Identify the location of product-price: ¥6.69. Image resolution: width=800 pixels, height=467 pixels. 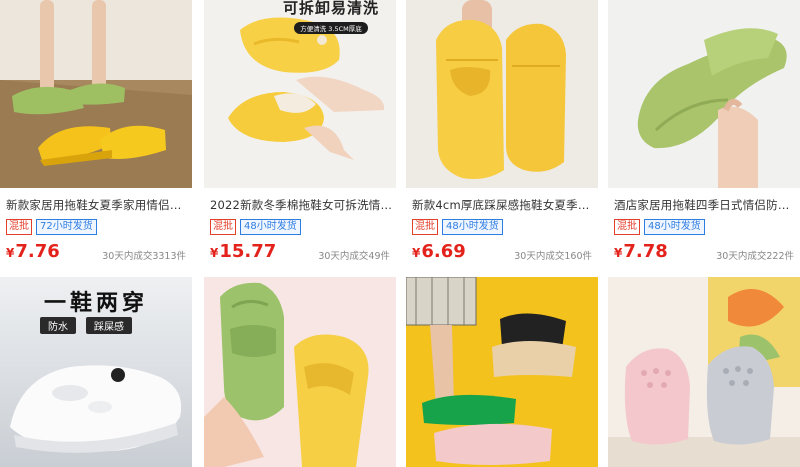
(439, 252).